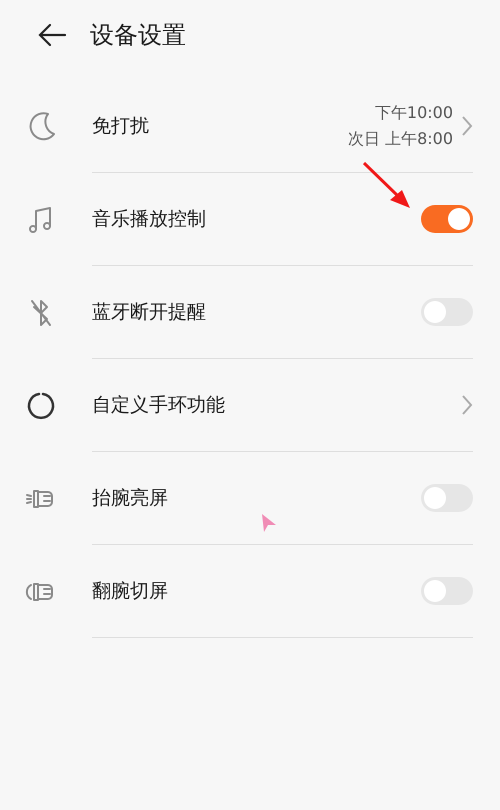 This screenshot has width=500, height=810. What do you see at coordinates (282, 312) in the screenshot?
I see `settings-item: 蓝牙断开提醒` at bounding box center [282, 312].